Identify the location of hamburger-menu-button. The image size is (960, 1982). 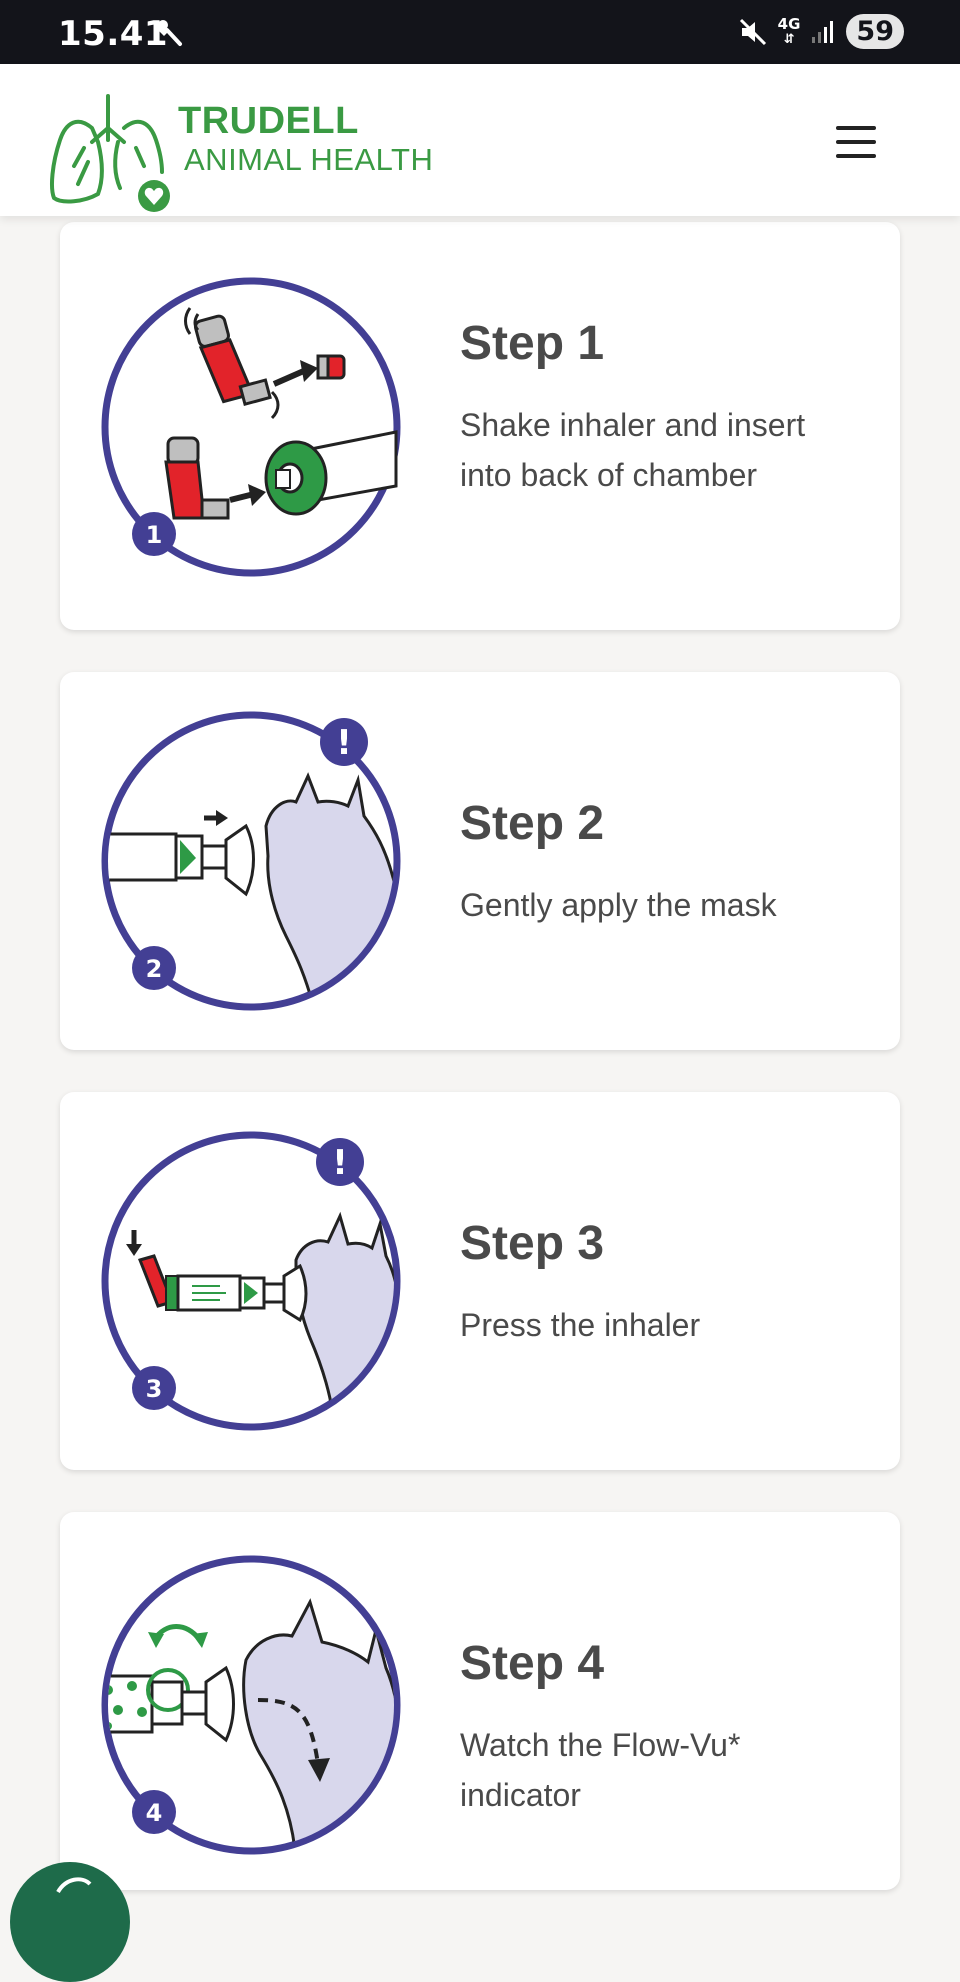
(855, 142).